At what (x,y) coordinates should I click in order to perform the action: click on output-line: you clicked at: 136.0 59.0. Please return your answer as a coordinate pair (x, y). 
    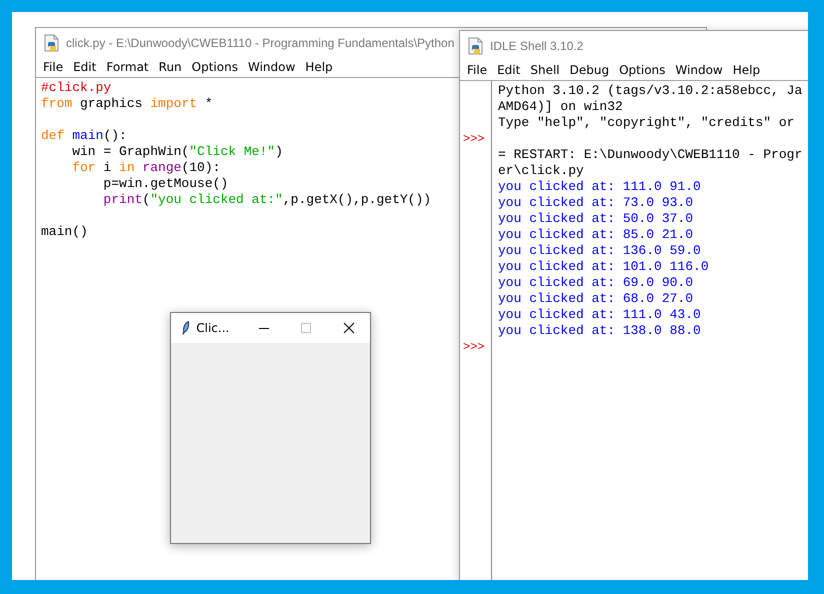
    Looking at the image, I should click on (600, 251).